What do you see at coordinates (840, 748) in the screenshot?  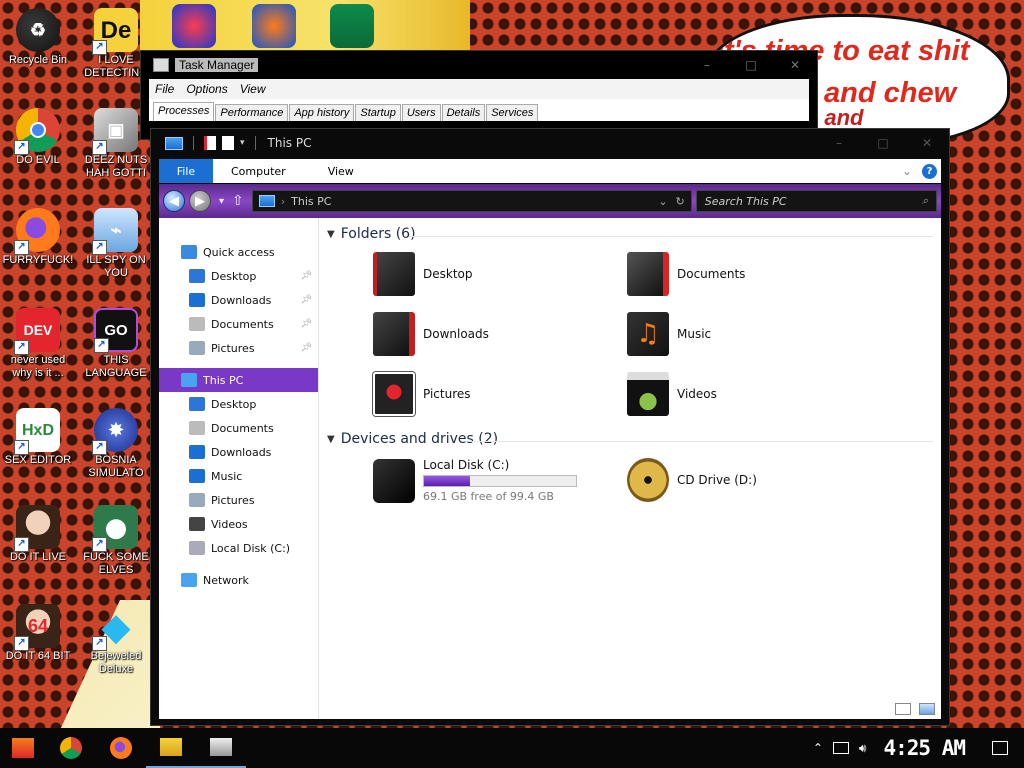 I see `network-tray-icon` at bounding box center [840, 748].